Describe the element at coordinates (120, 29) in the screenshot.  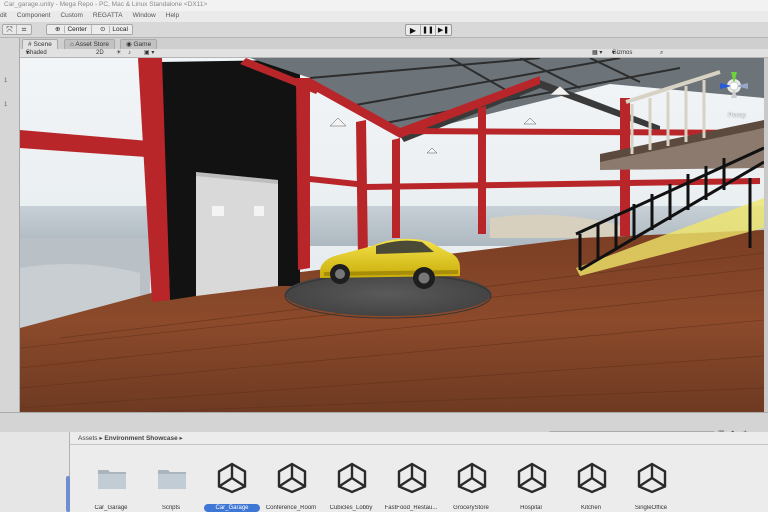
I see `pivot-local-label: Local` at that location.